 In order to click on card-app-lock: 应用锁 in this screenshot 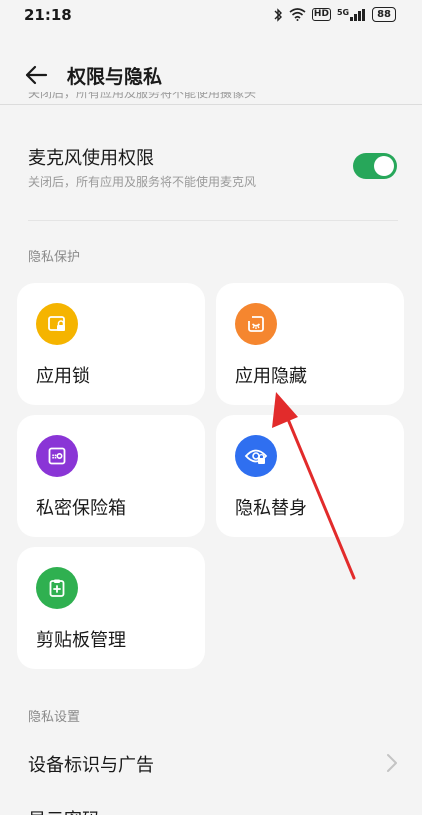, I will do `click(111, 344)`.